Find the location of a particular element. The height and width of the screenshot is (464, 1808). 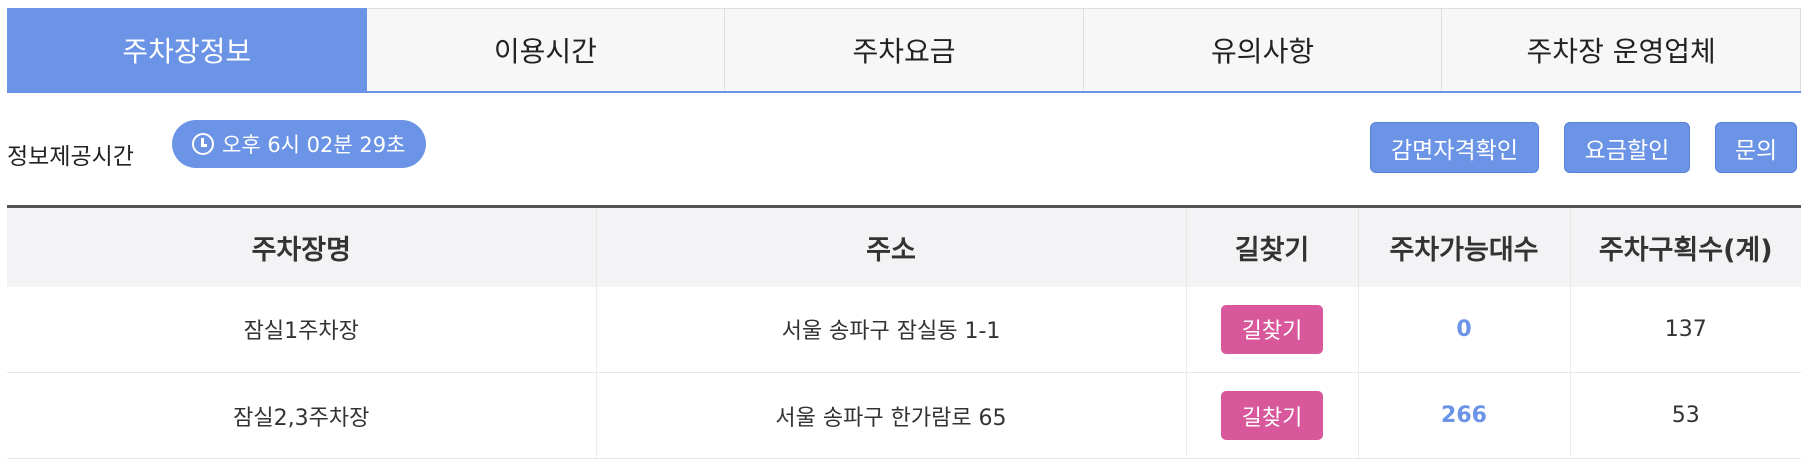

clock-icon is located at coordinates (203, 144).